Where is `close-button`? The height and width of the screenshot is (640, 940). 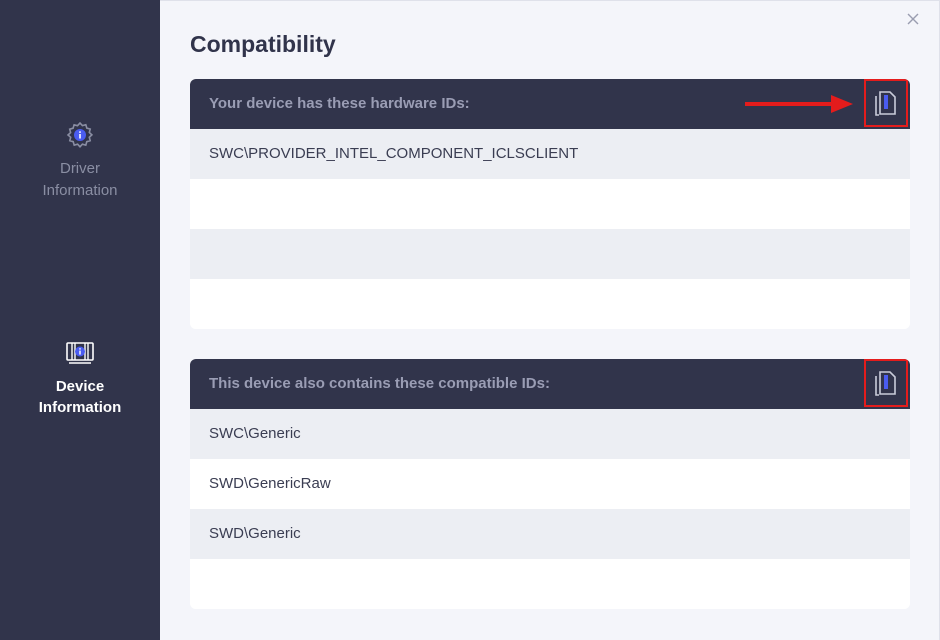 close-button is located at coordinates (913, 21).